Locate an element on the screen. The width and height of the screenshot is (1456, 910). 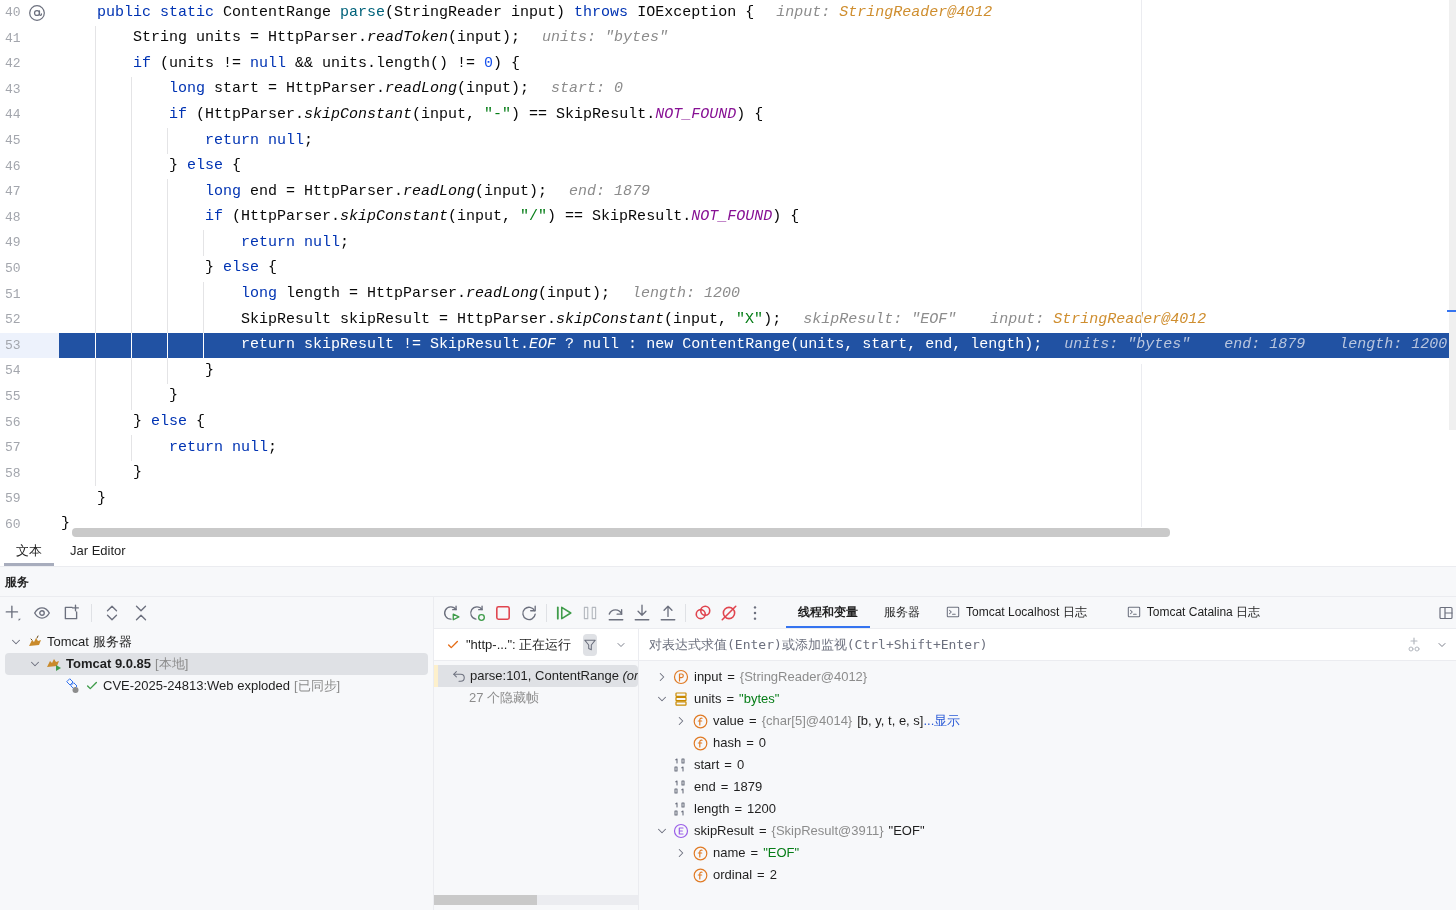
mute-breakpoints-icon is located at coordinates (729, 612).